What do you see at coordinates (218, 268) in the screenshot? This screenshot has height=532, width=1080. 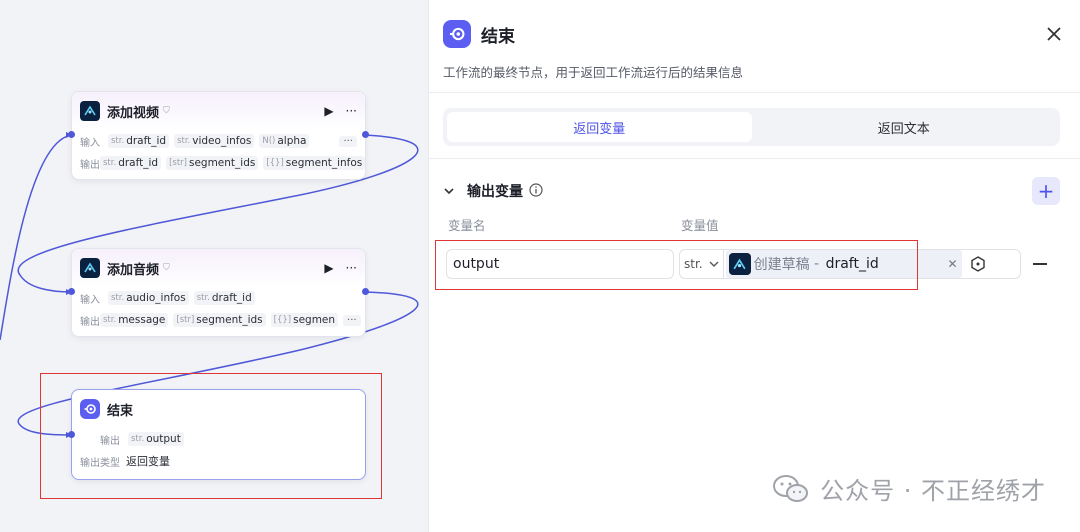 I see `node-header: 添加音频 ⛉ ▶ ···` at bounding box center [218, 268].